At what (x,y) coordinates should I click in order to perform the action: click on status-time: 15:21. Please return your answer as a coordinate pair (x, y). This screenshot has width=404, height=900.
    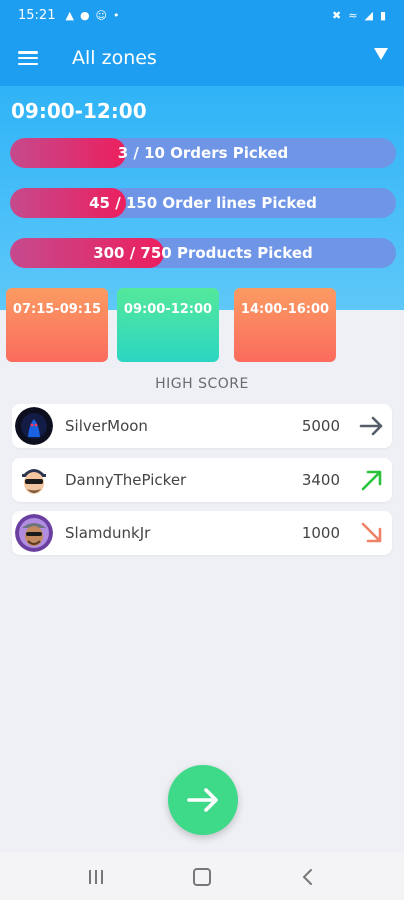
    Looking at the image, I should click on (37, 15).